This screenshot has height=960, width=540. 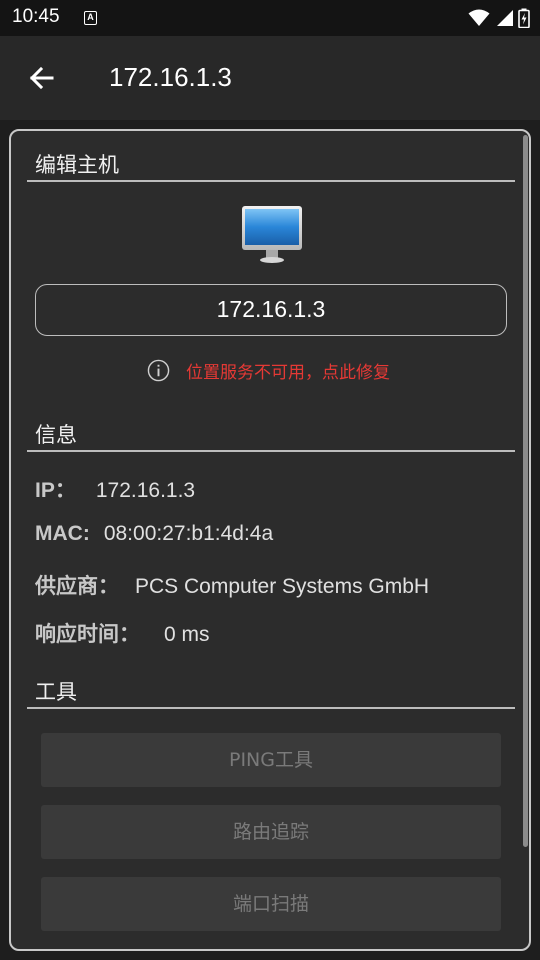 What do you see at coordinates (271, 760) in the screenshot?
I see `ping-tool-button: PING工具` at bounding box center [271, 760].